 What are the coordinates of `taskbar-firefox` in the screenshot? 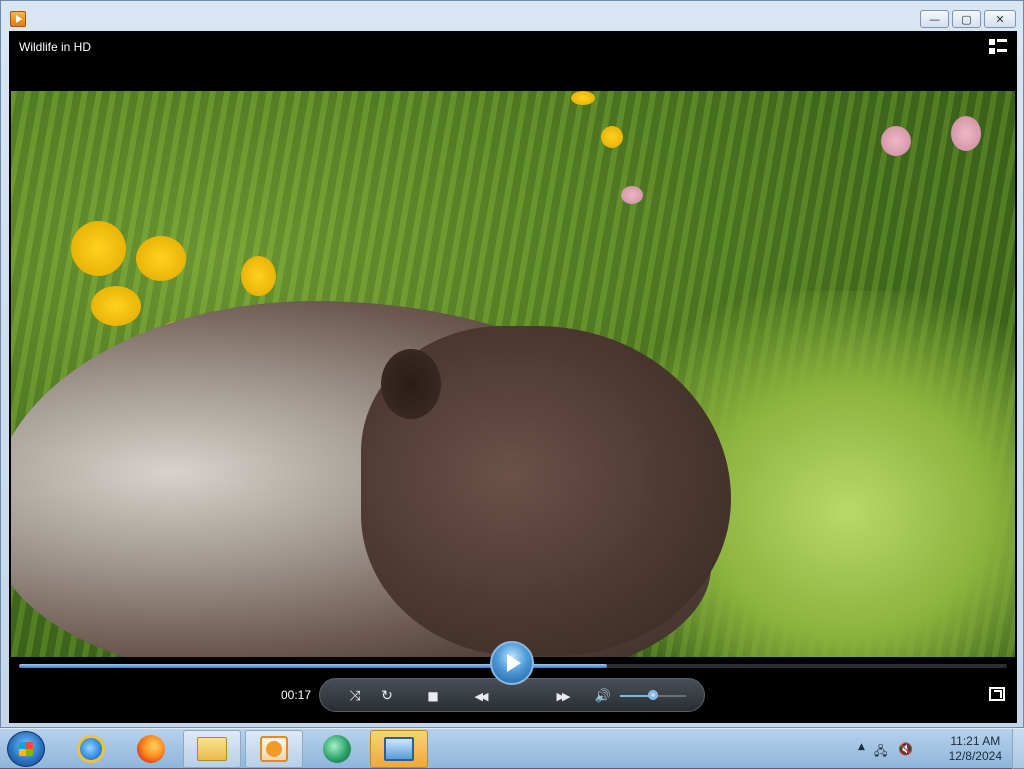 It's located at (151, 749).